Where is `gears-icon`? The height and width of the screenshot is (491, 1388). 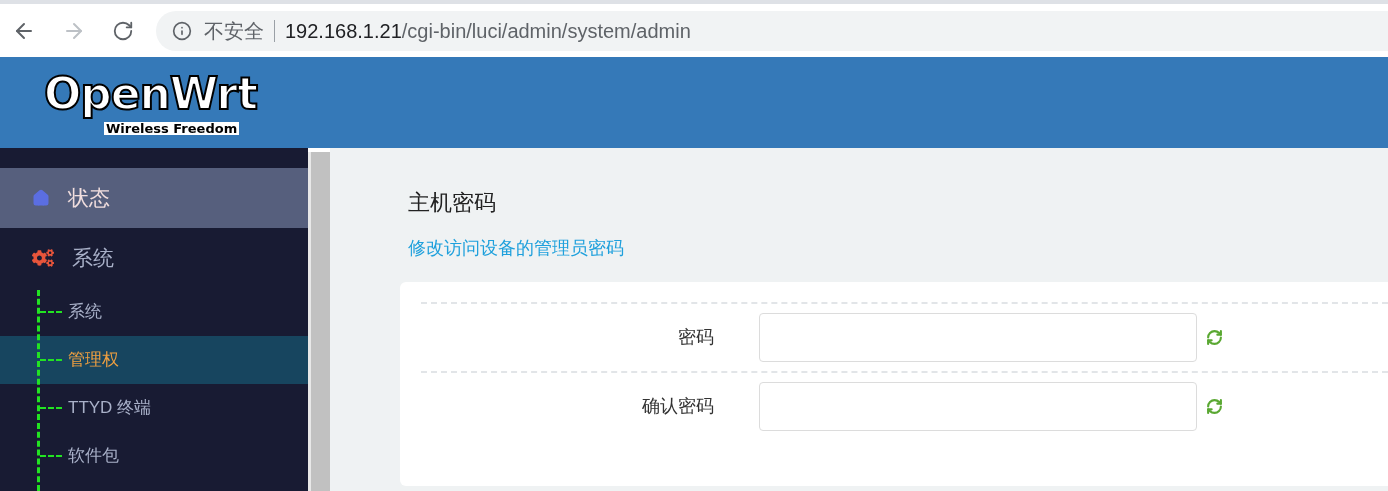
gears-icon is located at coordinates (43, 258).